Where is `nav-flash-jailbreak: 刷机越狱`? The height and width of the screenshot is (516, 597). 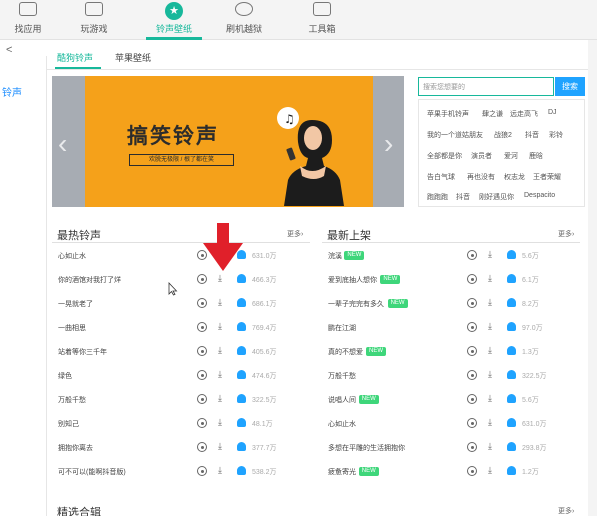 nav-flash-jailbreak: 刷机越狱 is located at coordinates (244, 20).